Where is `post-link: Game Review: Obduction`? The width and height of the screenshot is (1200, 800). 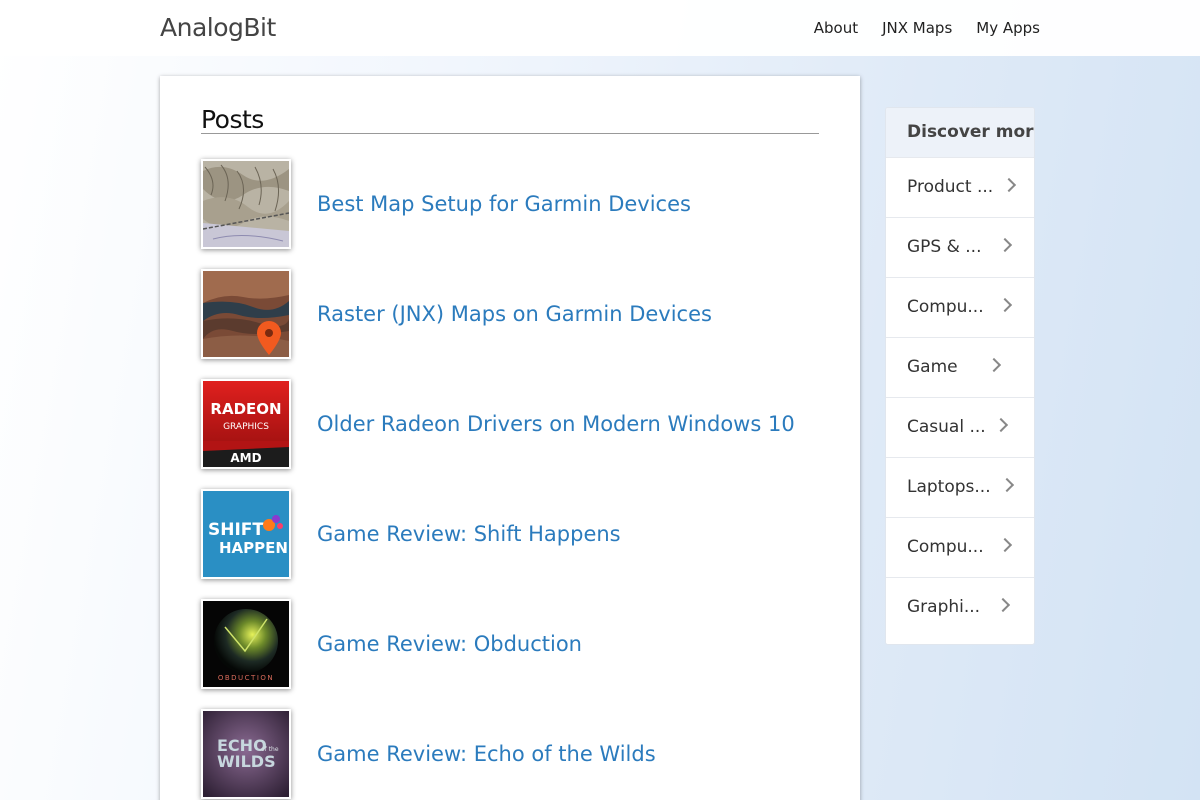 post-link: Game Review: Obduction is located at coordinates (449, 644).